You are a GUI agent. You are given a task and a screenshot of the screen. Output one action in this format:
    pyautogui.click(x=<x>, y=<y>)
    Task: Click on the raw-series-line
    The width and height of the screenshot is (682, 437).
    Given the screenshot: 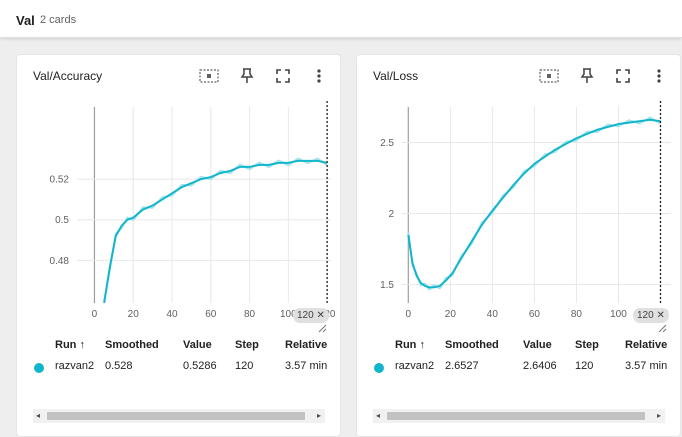 What is the action you would take?
    pyautogui.click(x=215, y=229)
    